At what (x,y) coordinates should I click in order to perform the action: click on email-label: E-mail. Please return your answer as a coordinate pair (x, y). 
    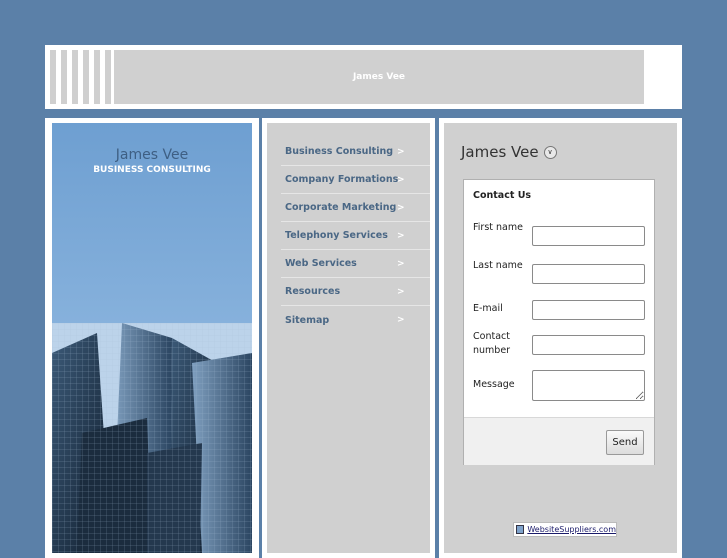
    Looking at the image, I should click on (488, 308).